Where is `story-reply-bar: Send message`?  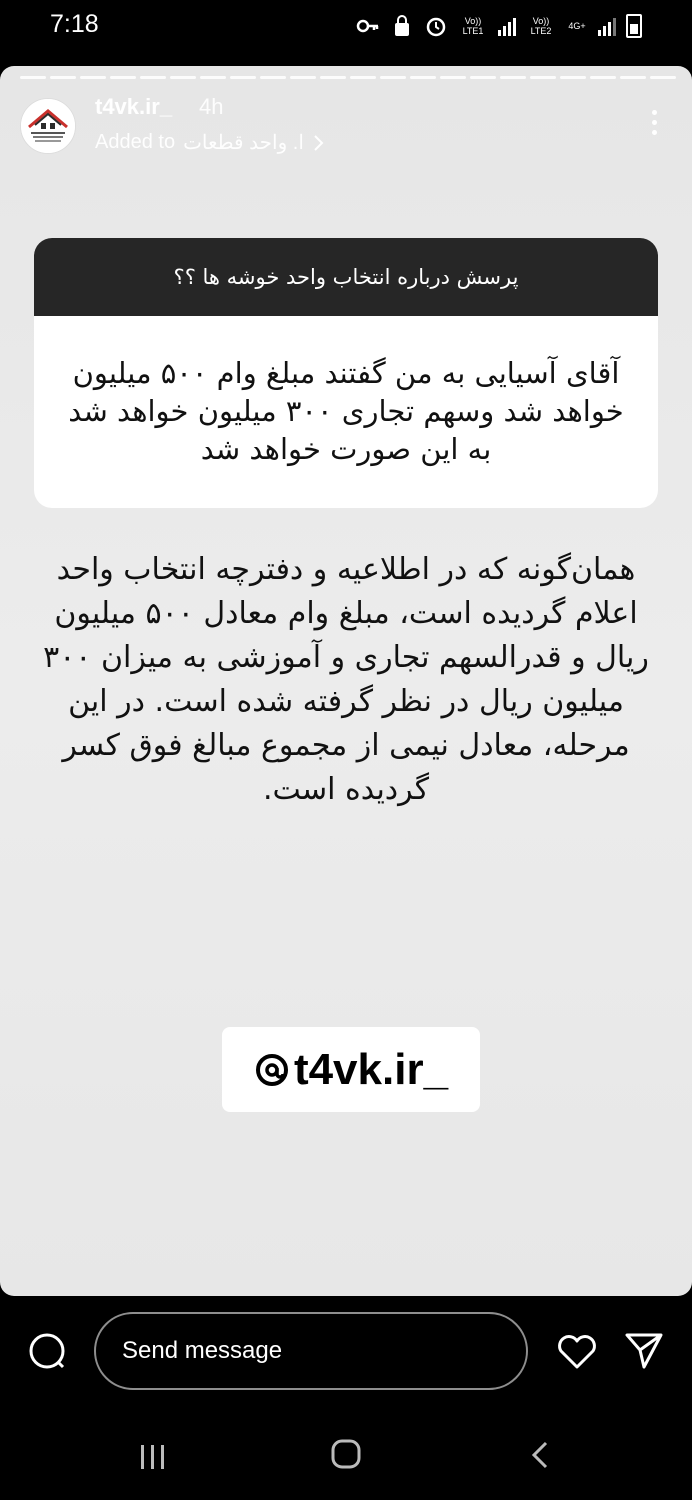 story-reply-bar: Send message is located at coordinates (346, 1398).